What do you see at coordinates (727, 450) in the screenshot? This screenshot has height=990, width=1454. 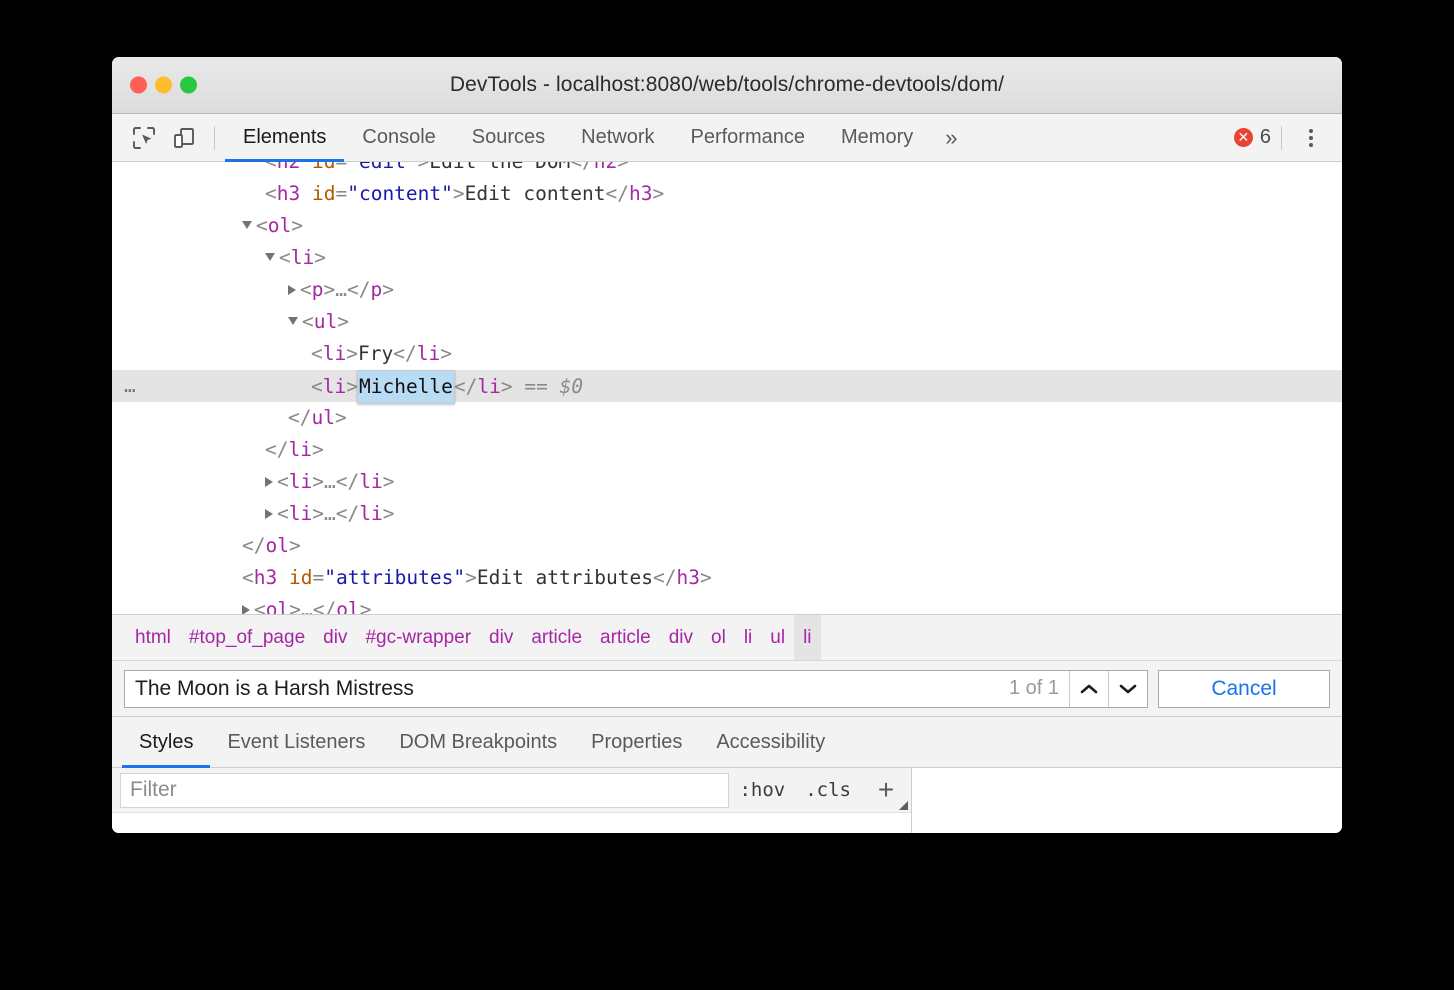 I see `dom-node-li-close: </li>` at bounding box center [727, 450].